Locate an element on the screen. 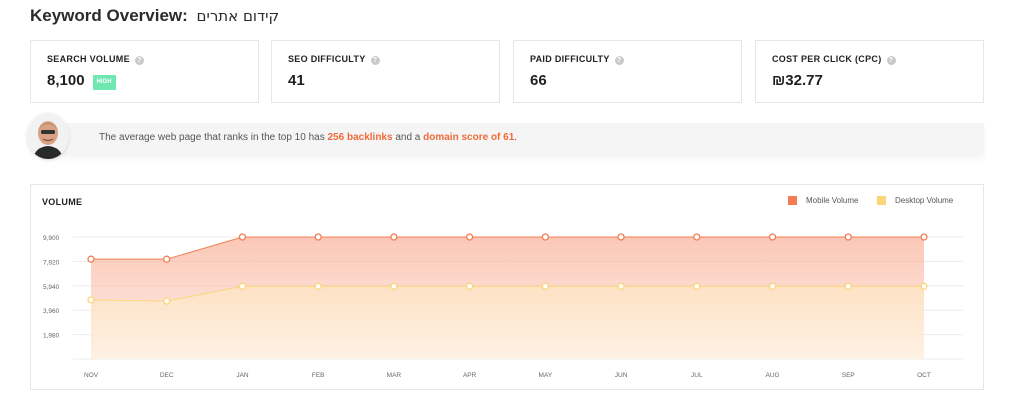  y-tick-label: 1,980 is located at coordinates (51, 336).